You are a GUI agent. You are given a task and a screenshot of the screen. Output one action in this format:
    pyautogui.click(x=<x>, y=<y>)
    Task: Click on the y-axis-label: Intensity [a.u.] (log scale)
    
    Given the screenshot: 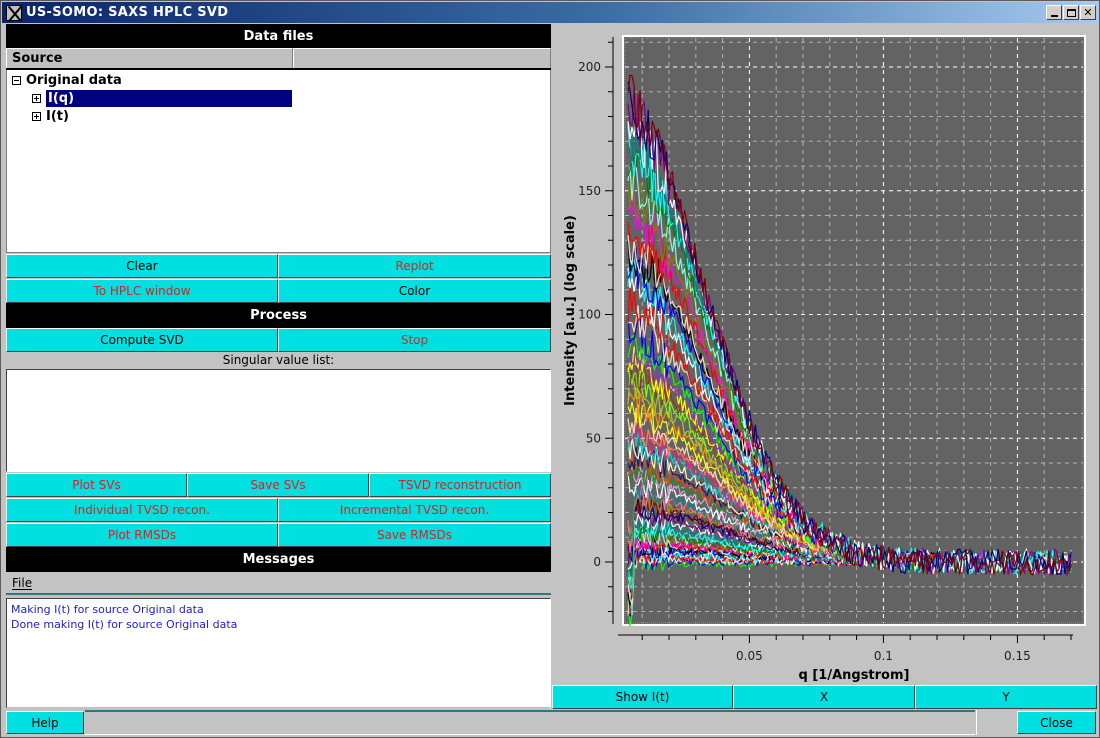 What is the action you would take?
    pyautogui.click(x=570, y=310)
    